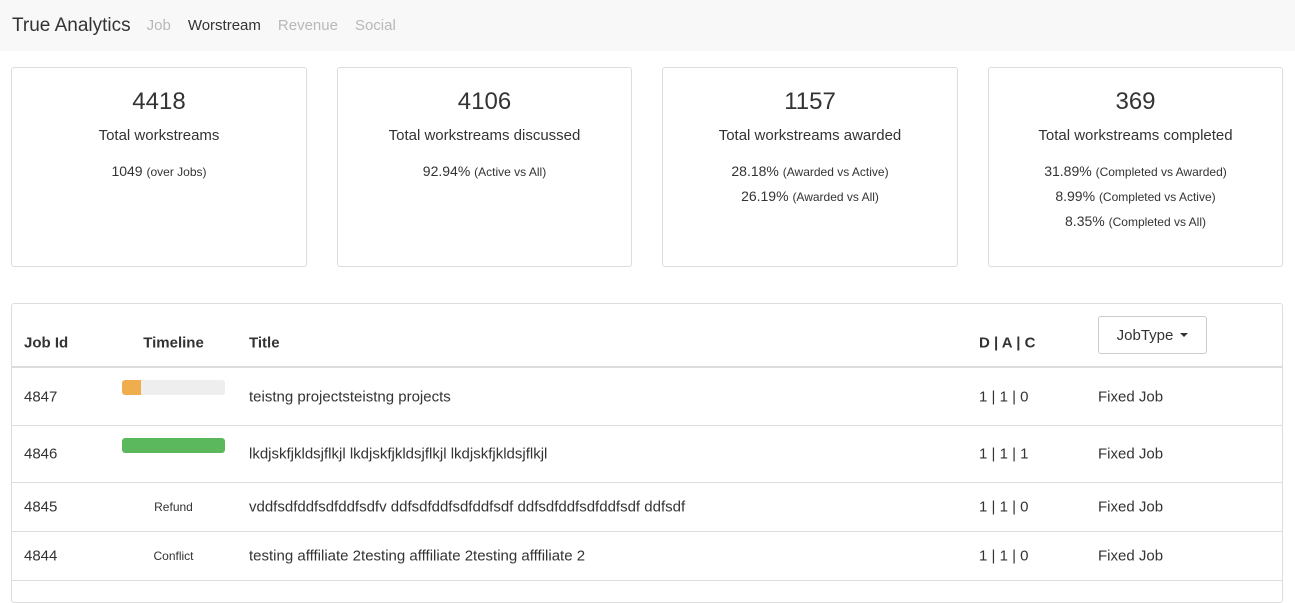  What do you see at coordinates (755, 171) in the screenshot?
I see `stat-value: 28.18%` at bounding box center [755, 171].